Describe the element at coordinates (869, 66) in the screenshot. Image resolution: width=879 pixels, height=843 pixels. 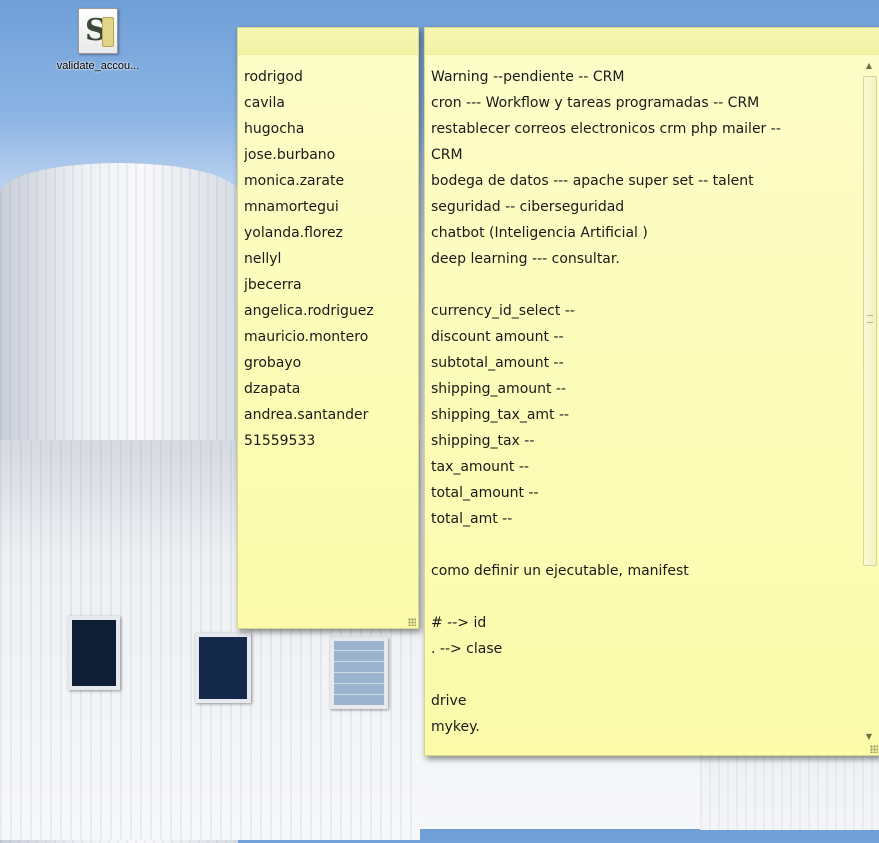
I see `scroll-up-arrow-icon: ▲` at that location.